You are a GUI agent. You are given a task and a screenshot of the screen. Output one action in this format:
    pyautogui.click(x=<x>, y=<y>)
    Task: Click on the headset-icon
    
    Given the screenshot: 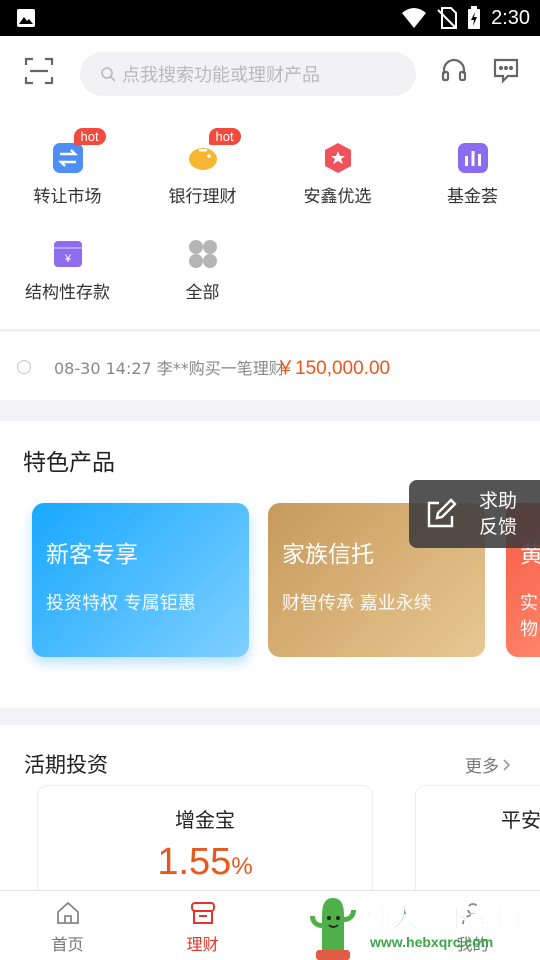 What is the action you would take?
    pyautogui.click(x=454, y=70)
    